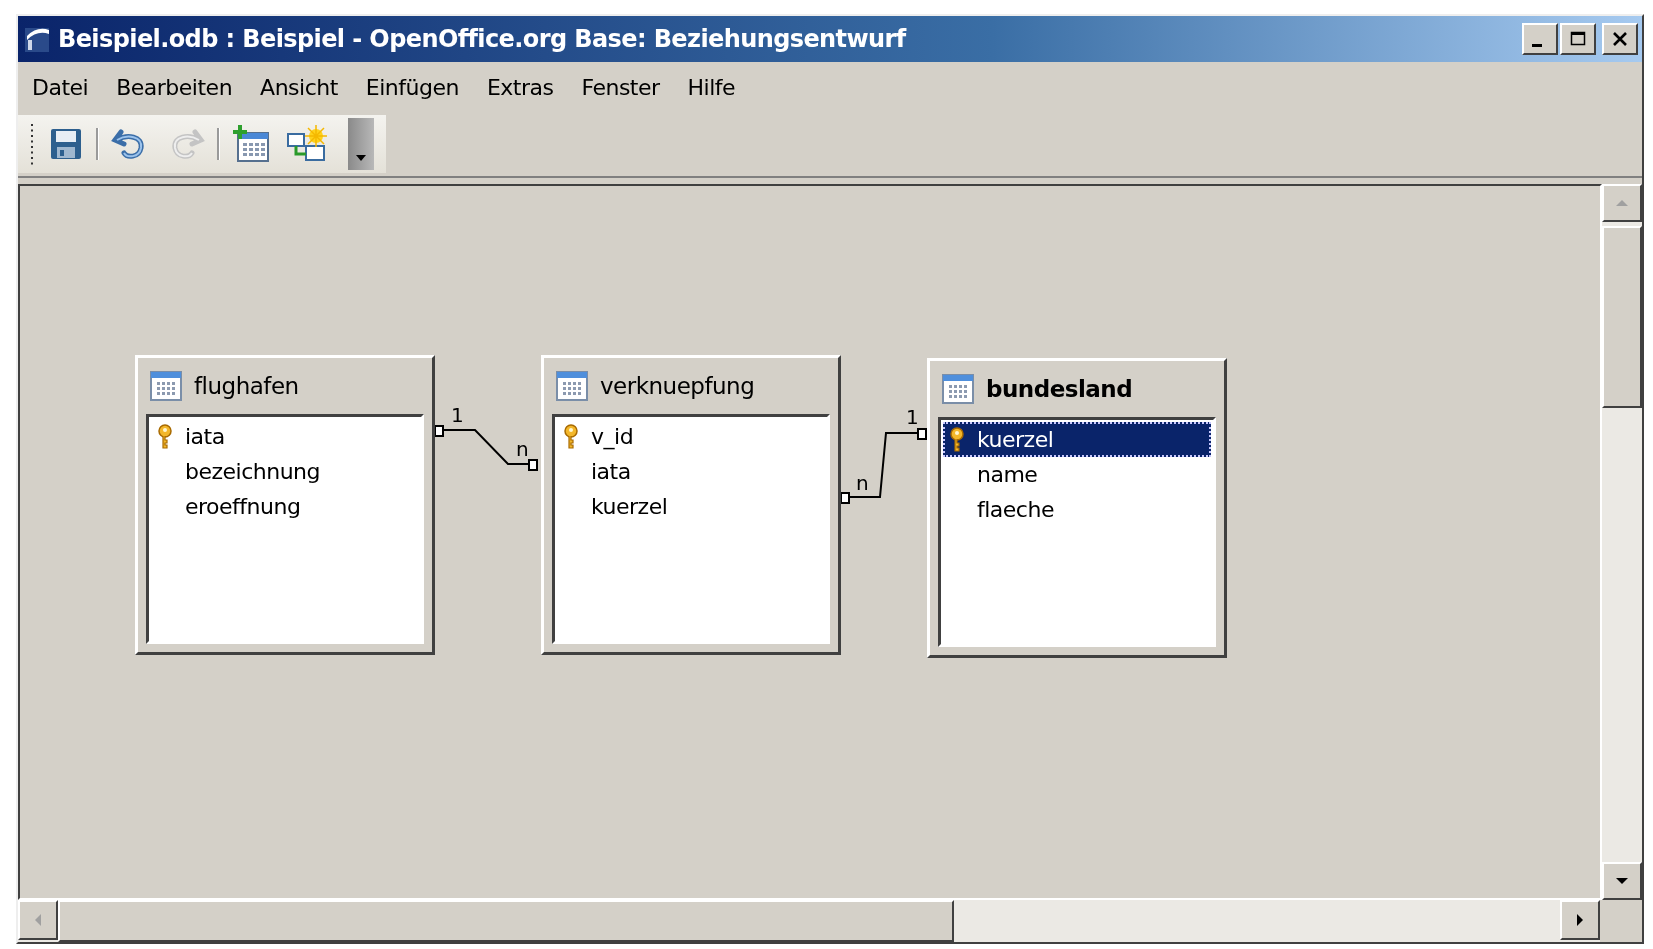  Describe the element at coordinates (1540, 39) in the screenshot. I see `minimize-button` at that location.